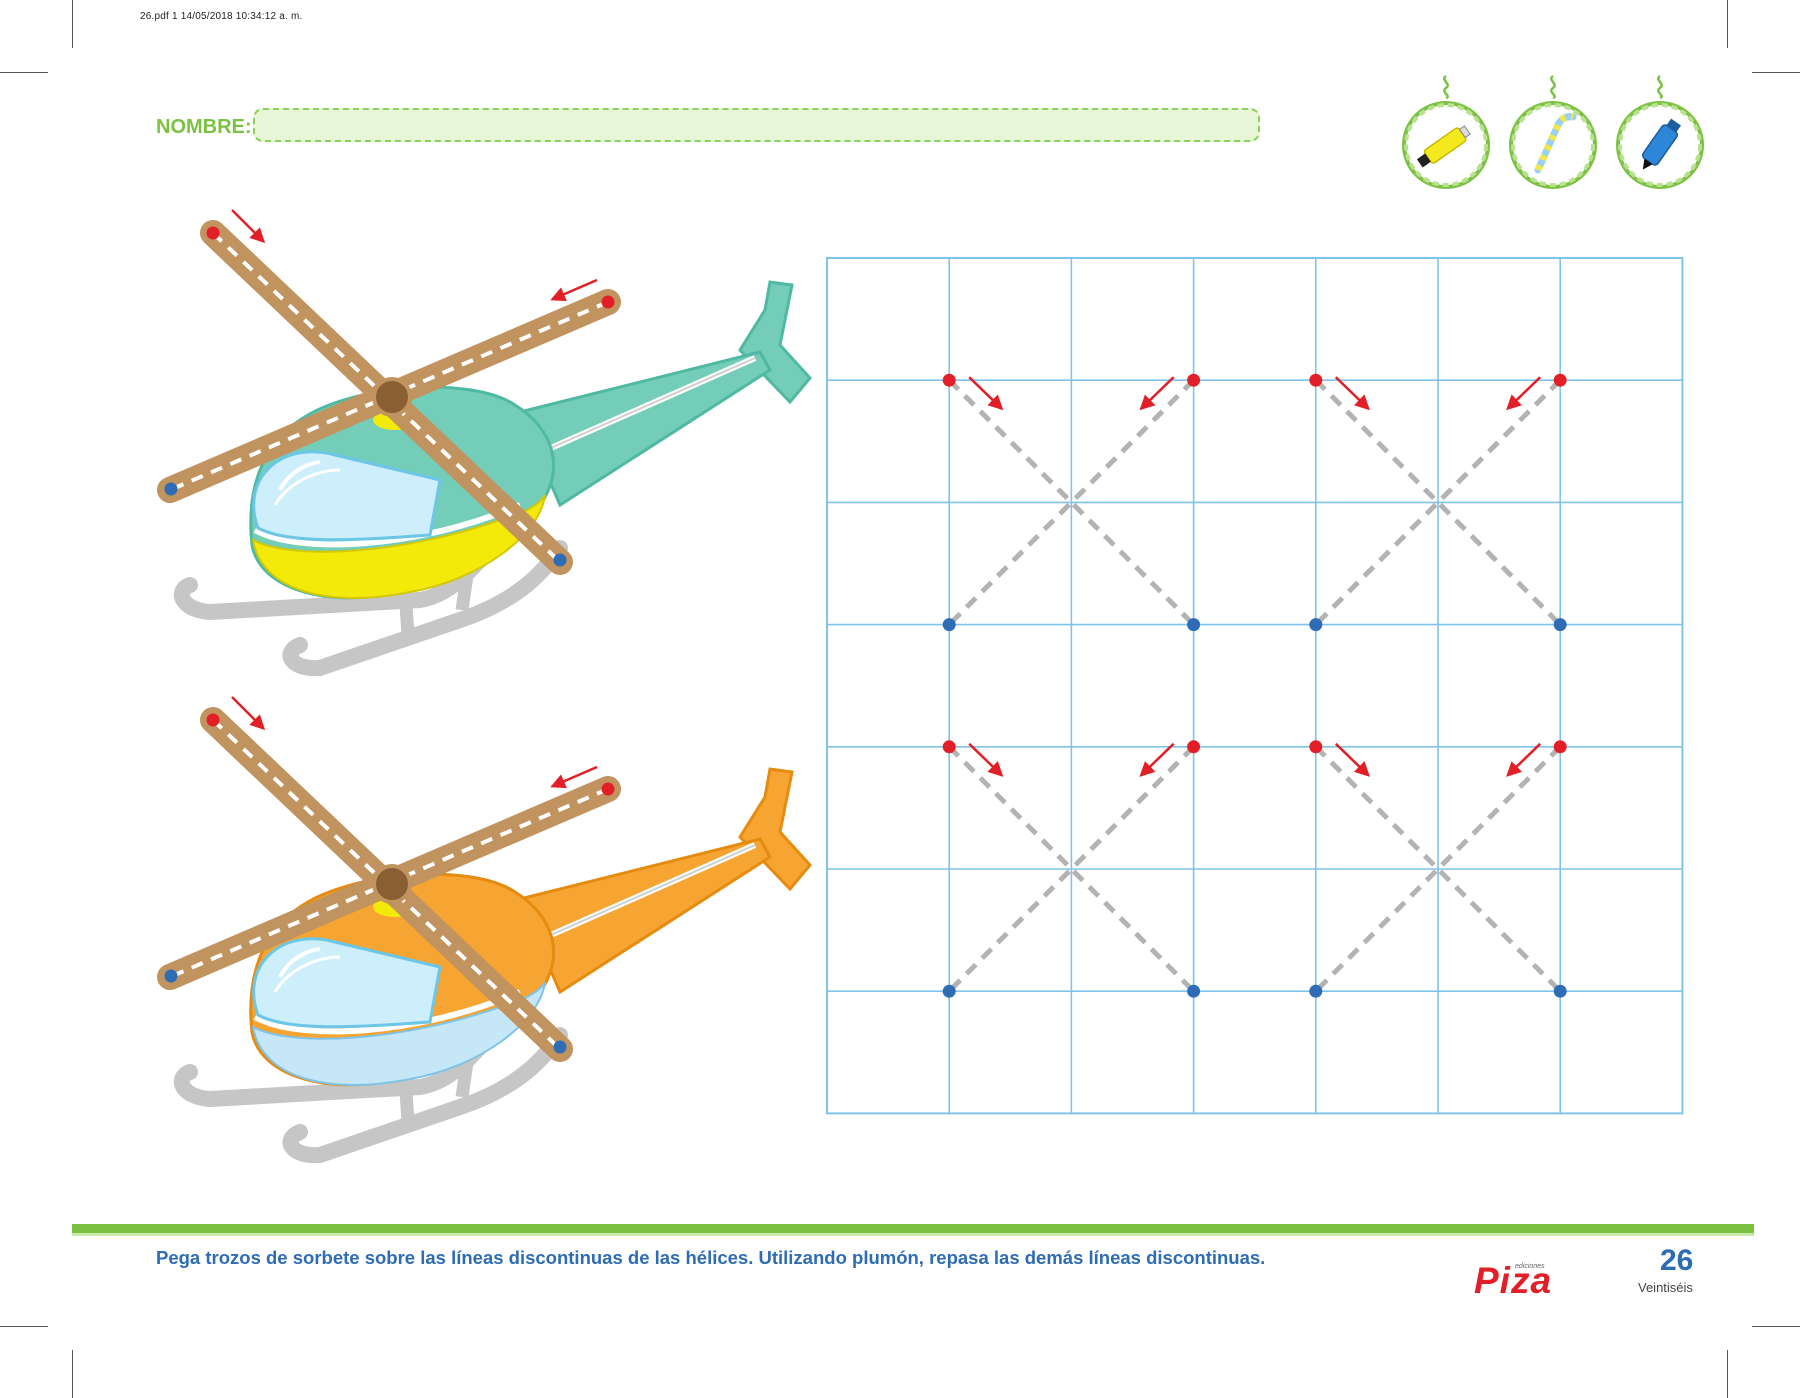 This screenshot has height=1398, width=1800. What do you see at coordinates (1665, 1287) in the screenshot?
I see `page-number-word: Veintiséis` at bounding box center [1665, 1287].